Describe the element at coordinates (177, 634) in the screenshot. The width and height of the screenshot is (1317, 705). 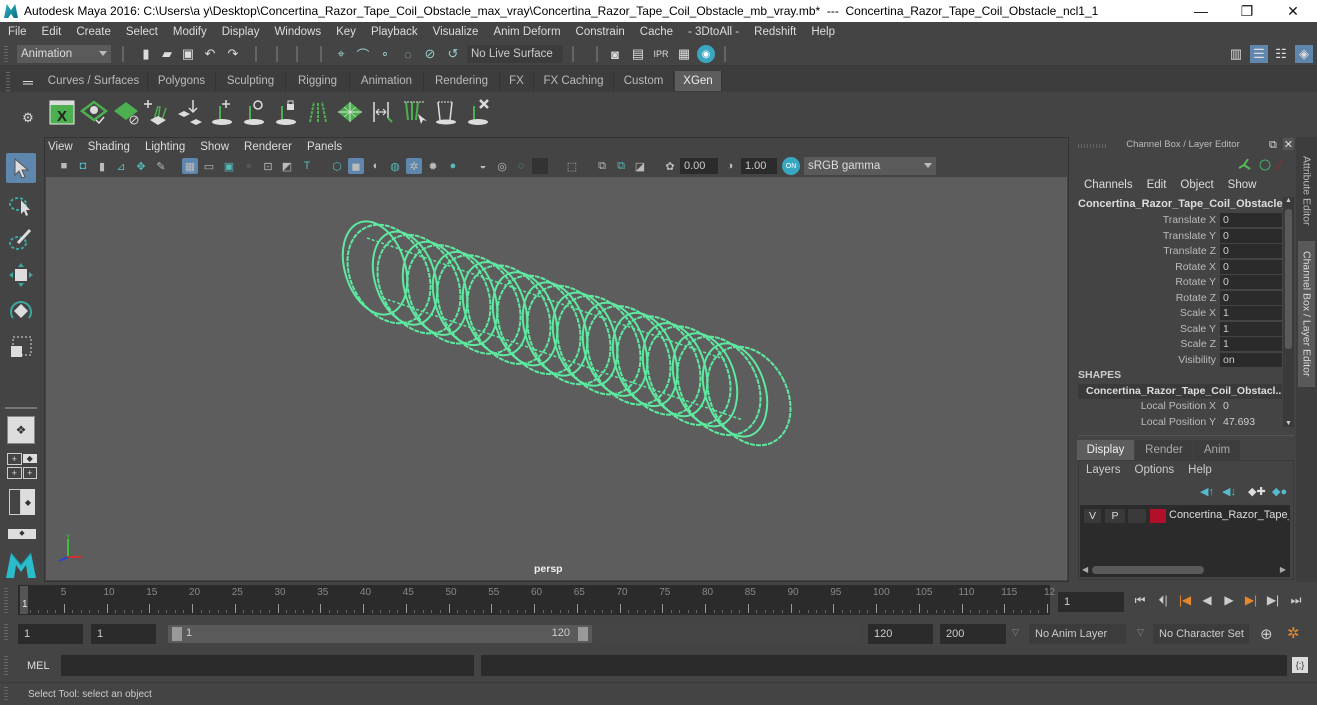
I see `range-start-handle` at that location.